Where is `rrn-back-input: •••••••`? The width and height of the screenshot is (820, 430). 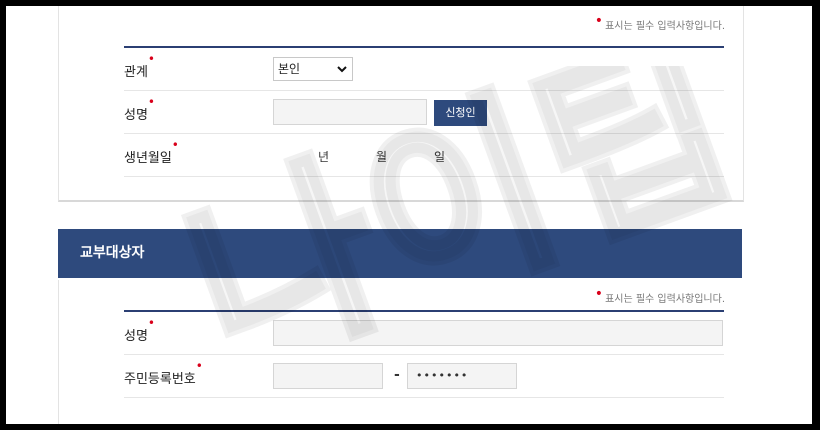
rrn-back-input: ••••••• is located at coordinates (462, 376).